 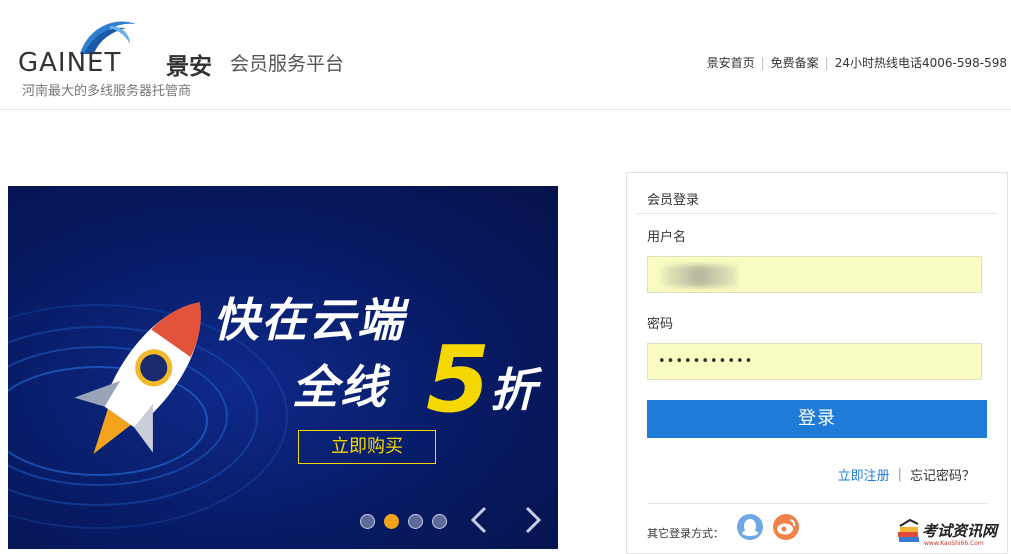 What do you see at coordinates (814, 361) in the screenshot?
I see `password-input: •••••••••••` at bounding box center [814, 361].